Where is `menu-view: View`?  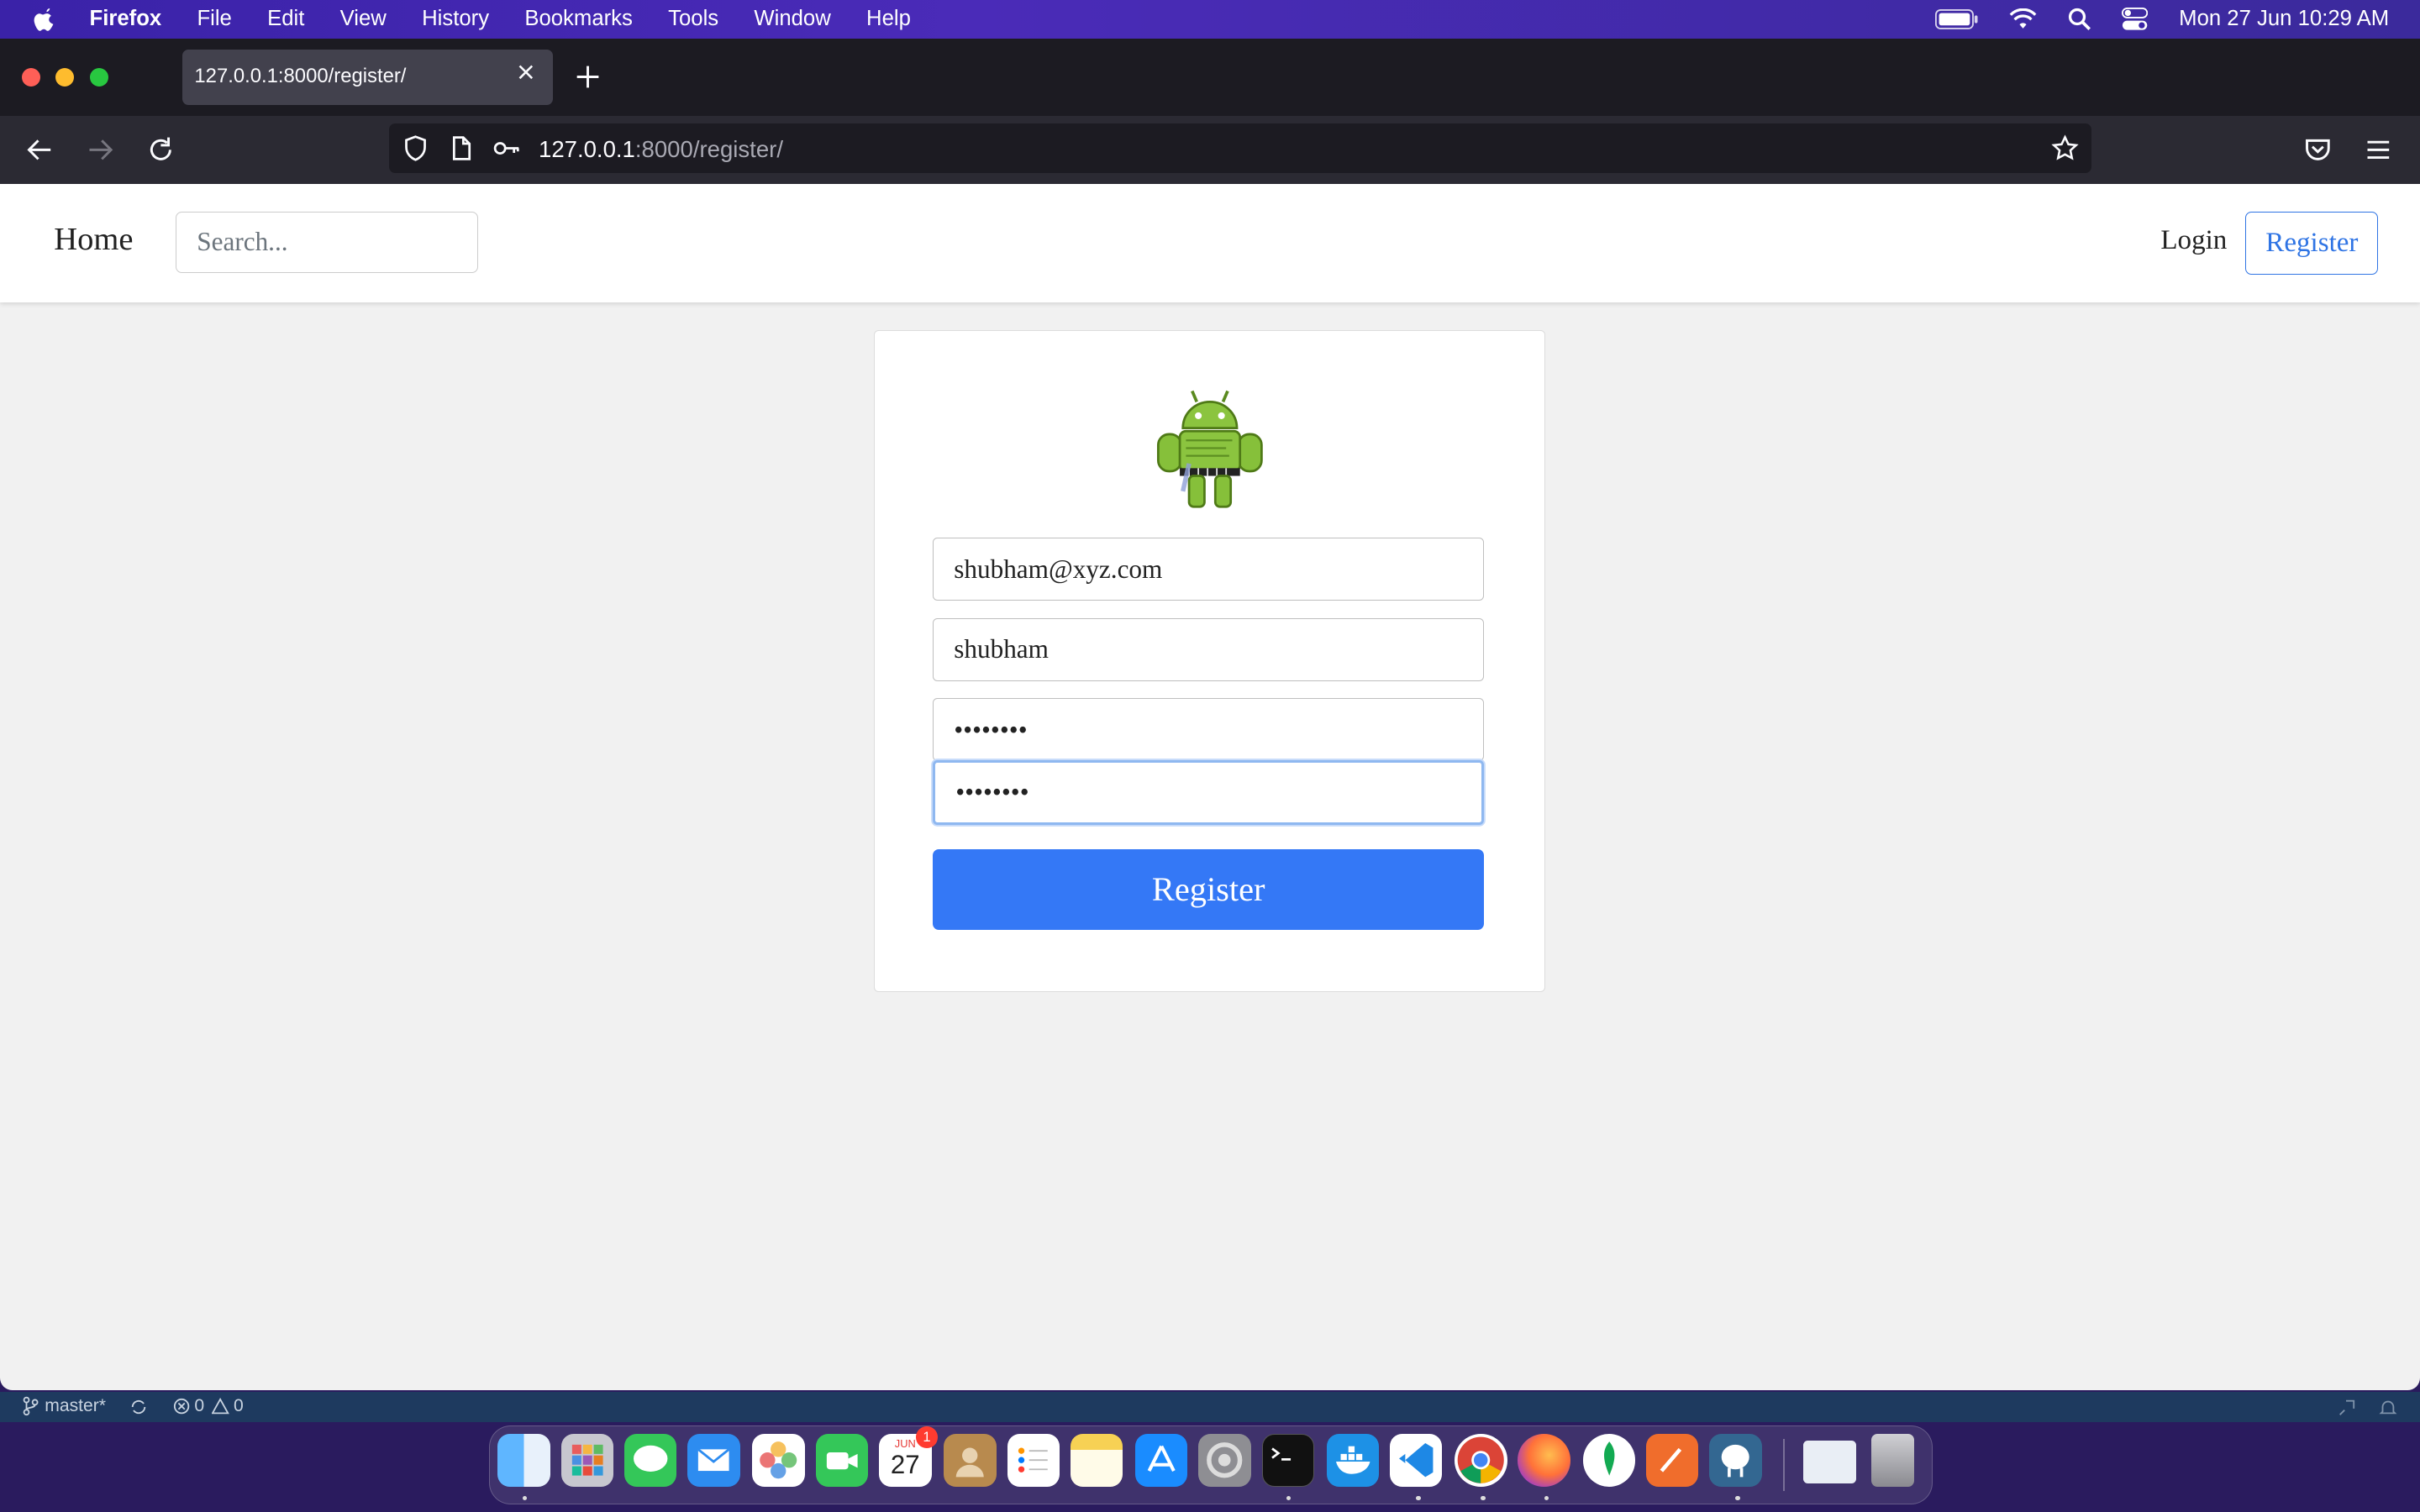
menu-view: View is located at coordinates (363, 19).